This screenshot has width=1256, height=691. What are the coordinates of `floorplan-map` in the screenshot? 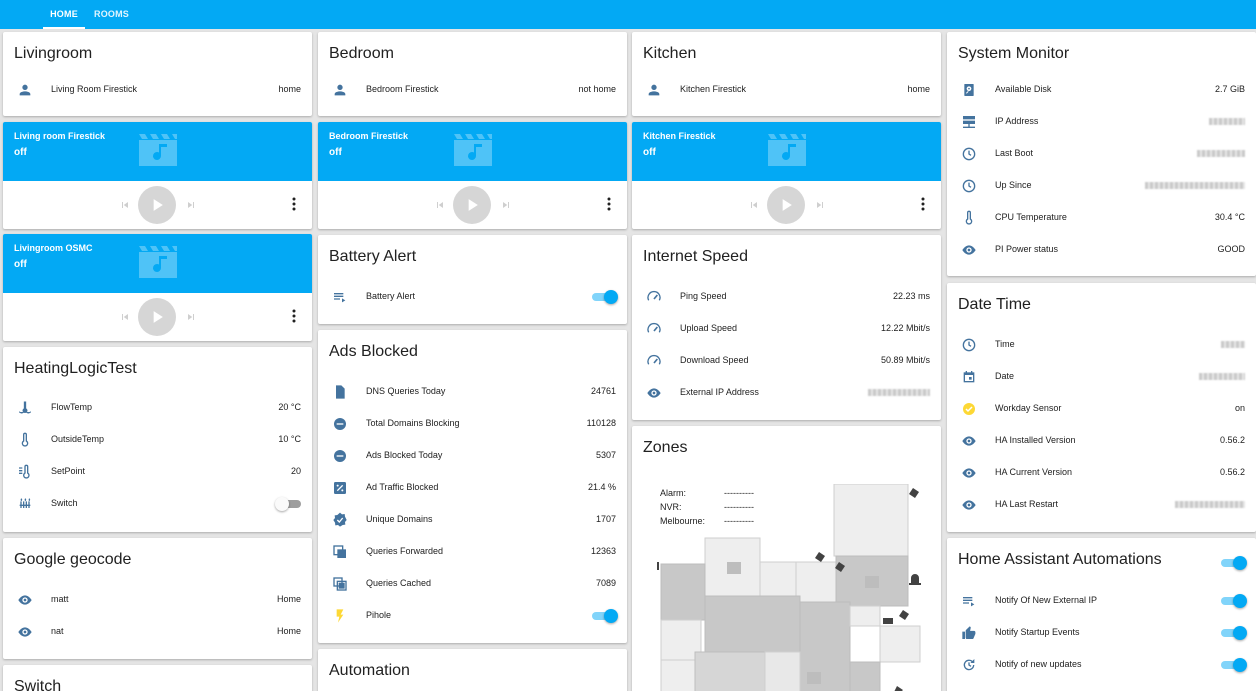 It's located at (796, 587).